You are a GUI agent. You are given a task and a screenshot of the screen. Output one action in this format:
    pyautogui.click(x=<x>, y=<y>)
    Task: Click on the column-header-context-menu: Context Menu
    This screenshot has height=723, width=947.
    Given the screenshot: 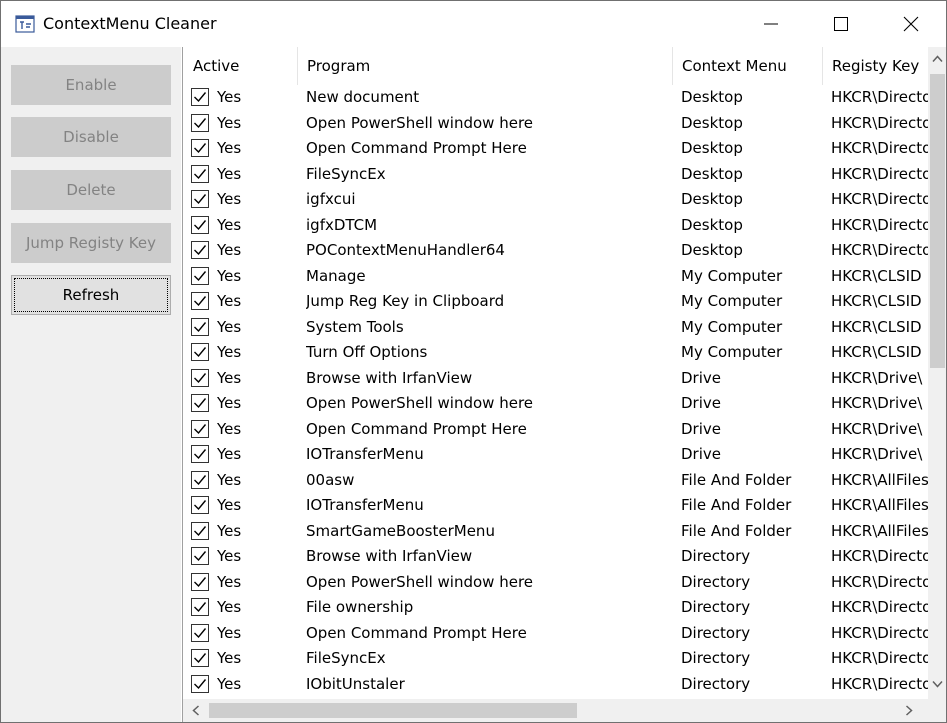 What is the action you would take?
    pyautogui.click(x=747, y=66)
    